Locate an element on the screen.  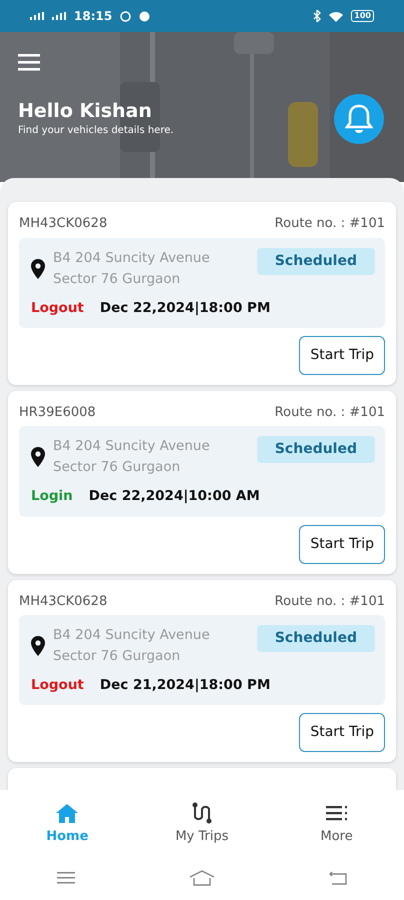
bell-icon is located at coordinates (359, 119).